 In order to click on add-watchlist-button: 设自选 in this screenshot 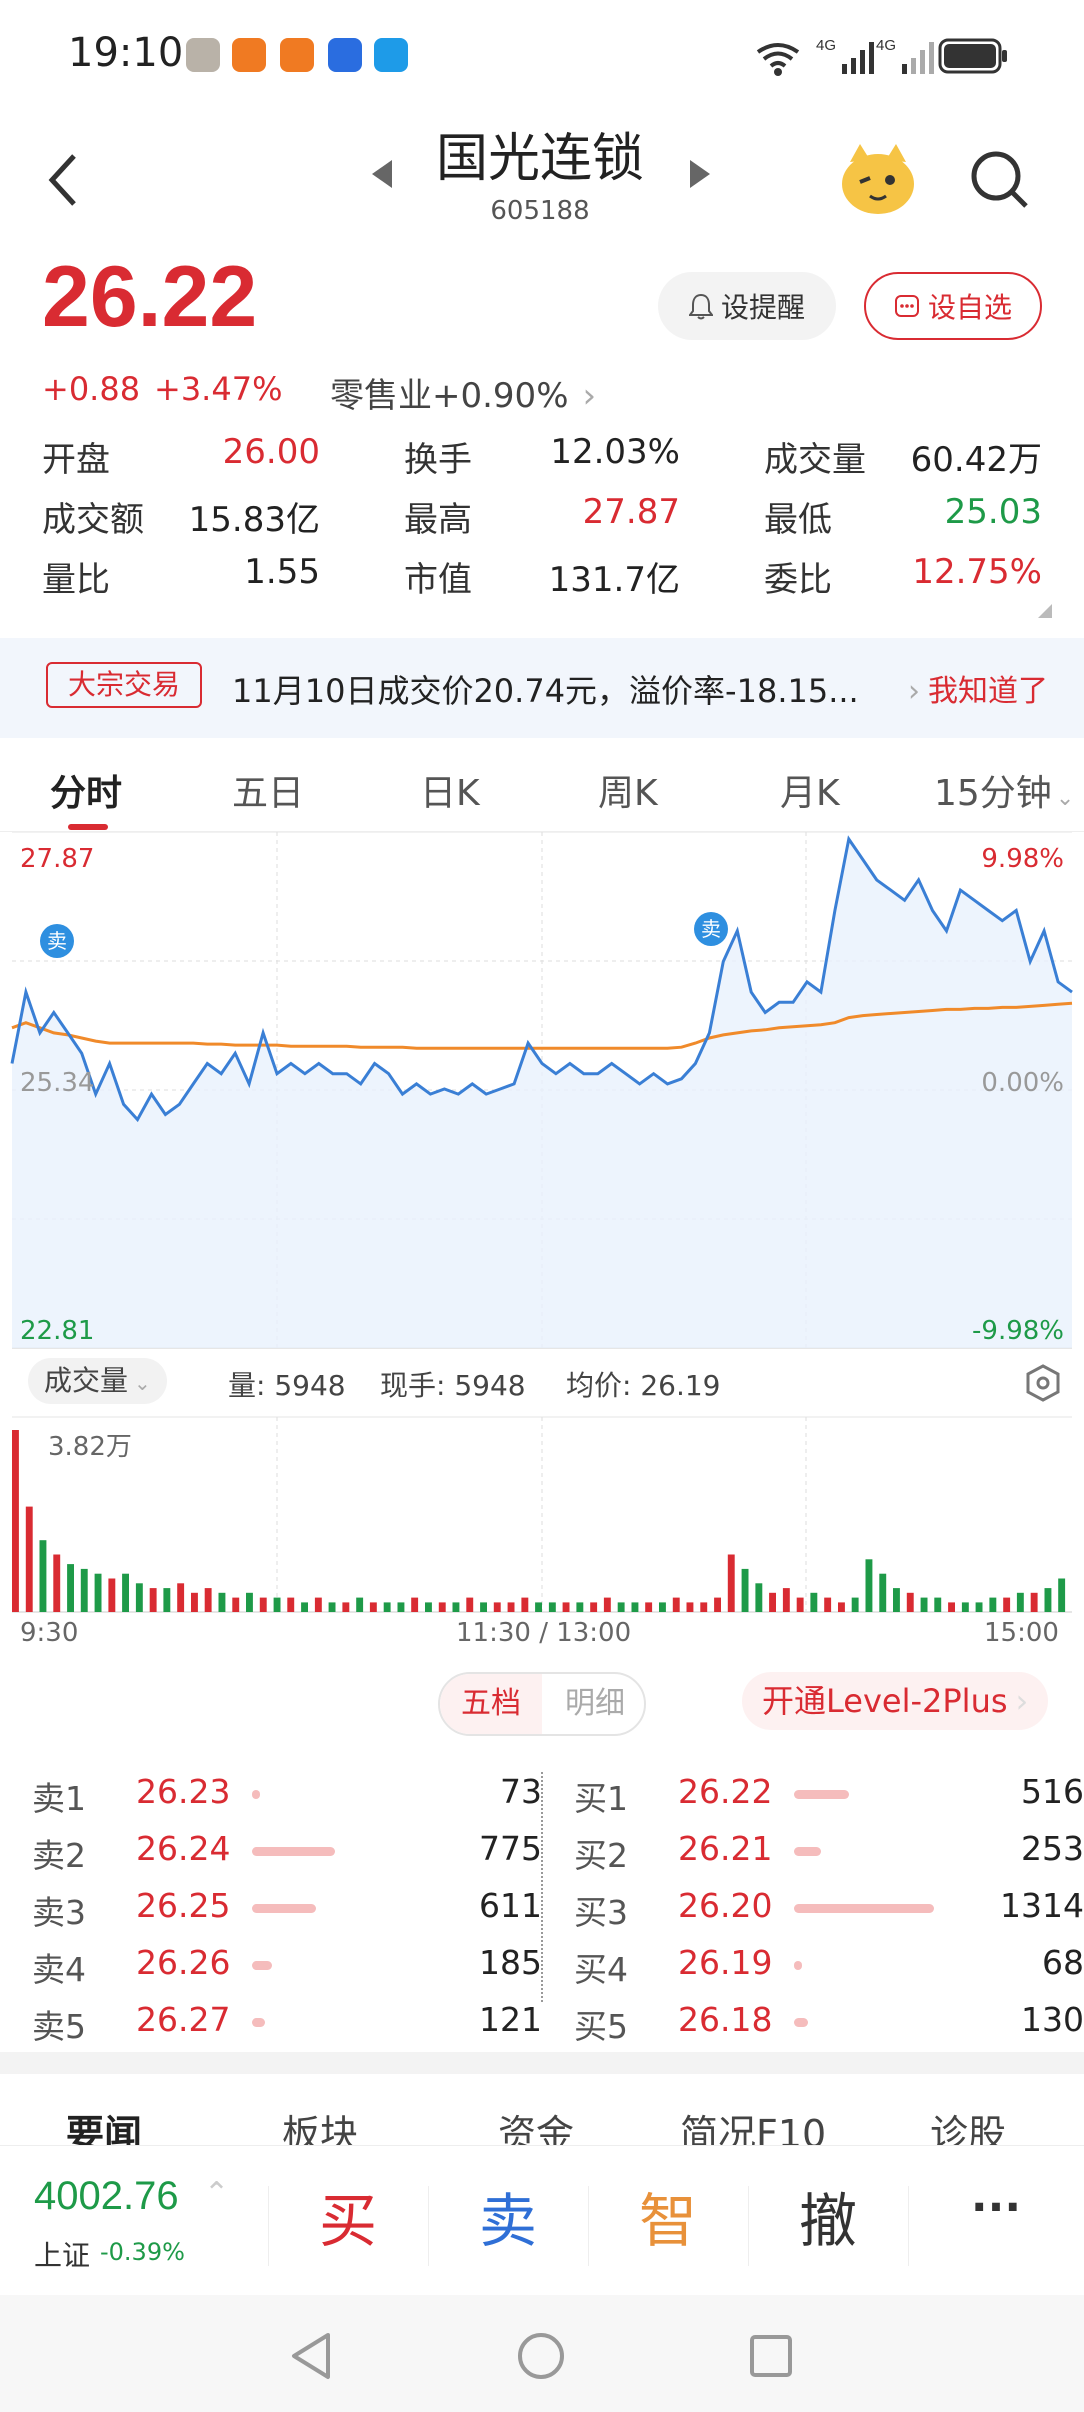, I will do `click(953, 306)`.